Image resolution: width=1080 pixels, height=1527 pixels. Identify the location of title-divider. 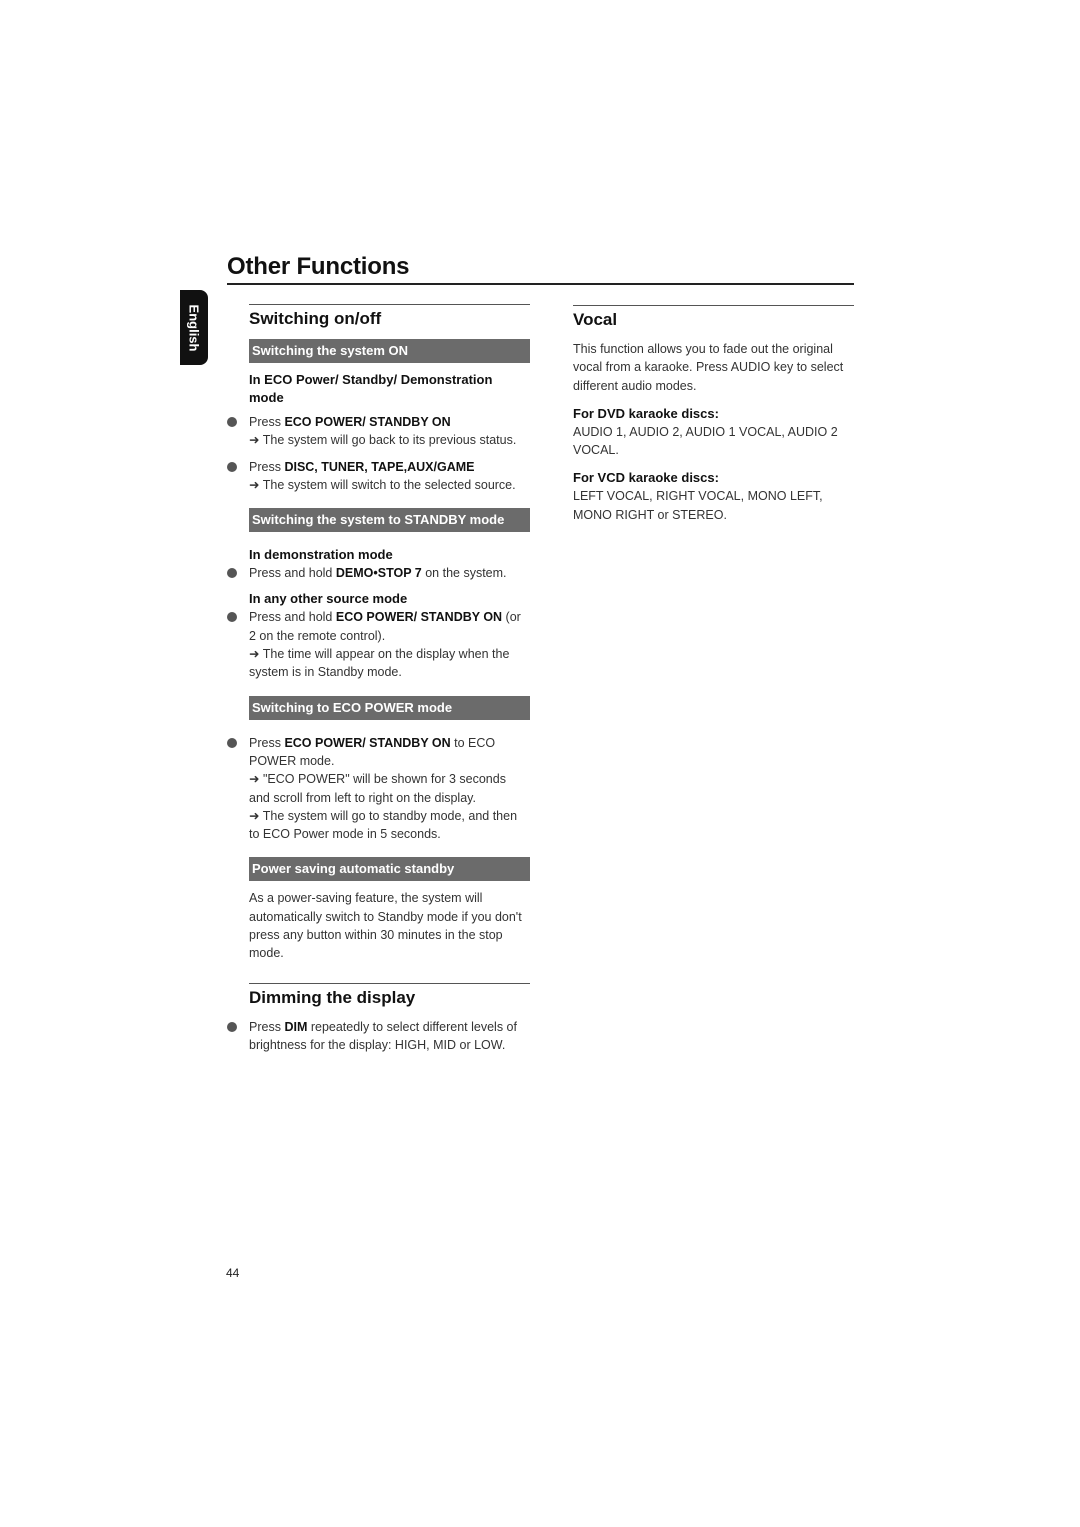
(540, 284).